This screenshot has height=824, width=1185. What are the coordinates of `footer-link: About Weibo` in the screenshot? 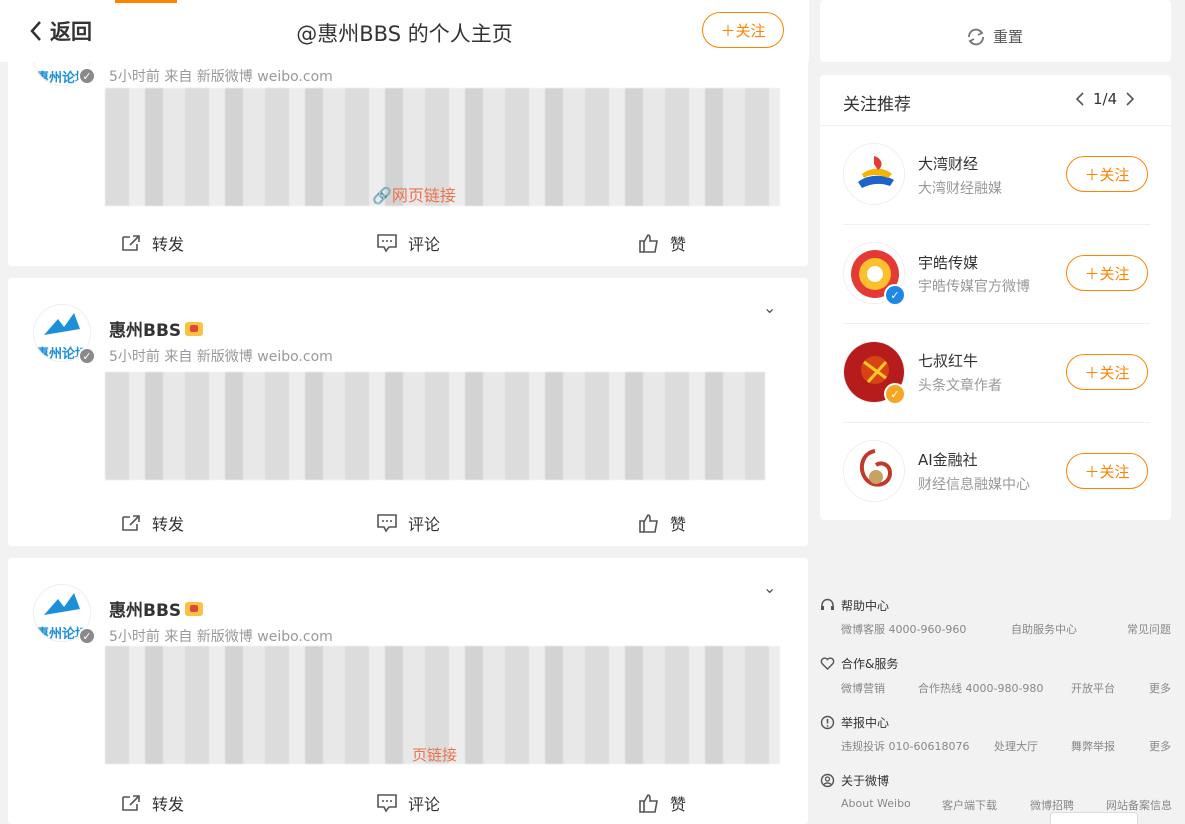 It's located at (876, 803).